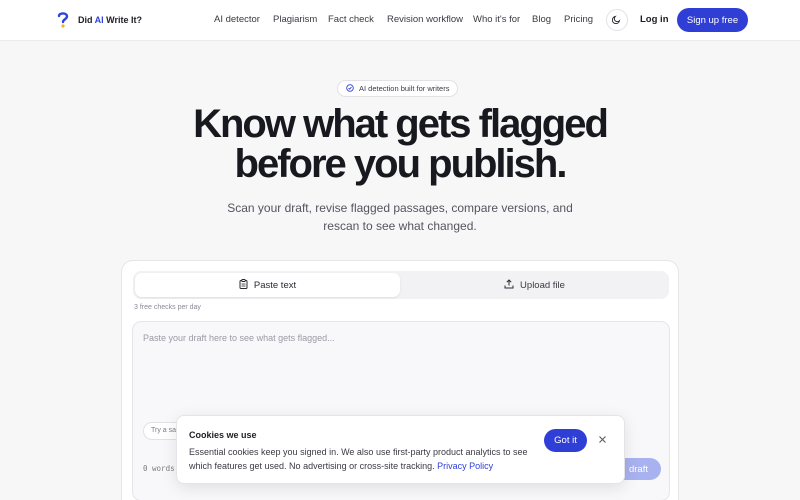  What do you see at coordinates (275, 285) in the screenshot?
I see `tab-paste-text-label: Paste text` at bounding box center [275, 285].